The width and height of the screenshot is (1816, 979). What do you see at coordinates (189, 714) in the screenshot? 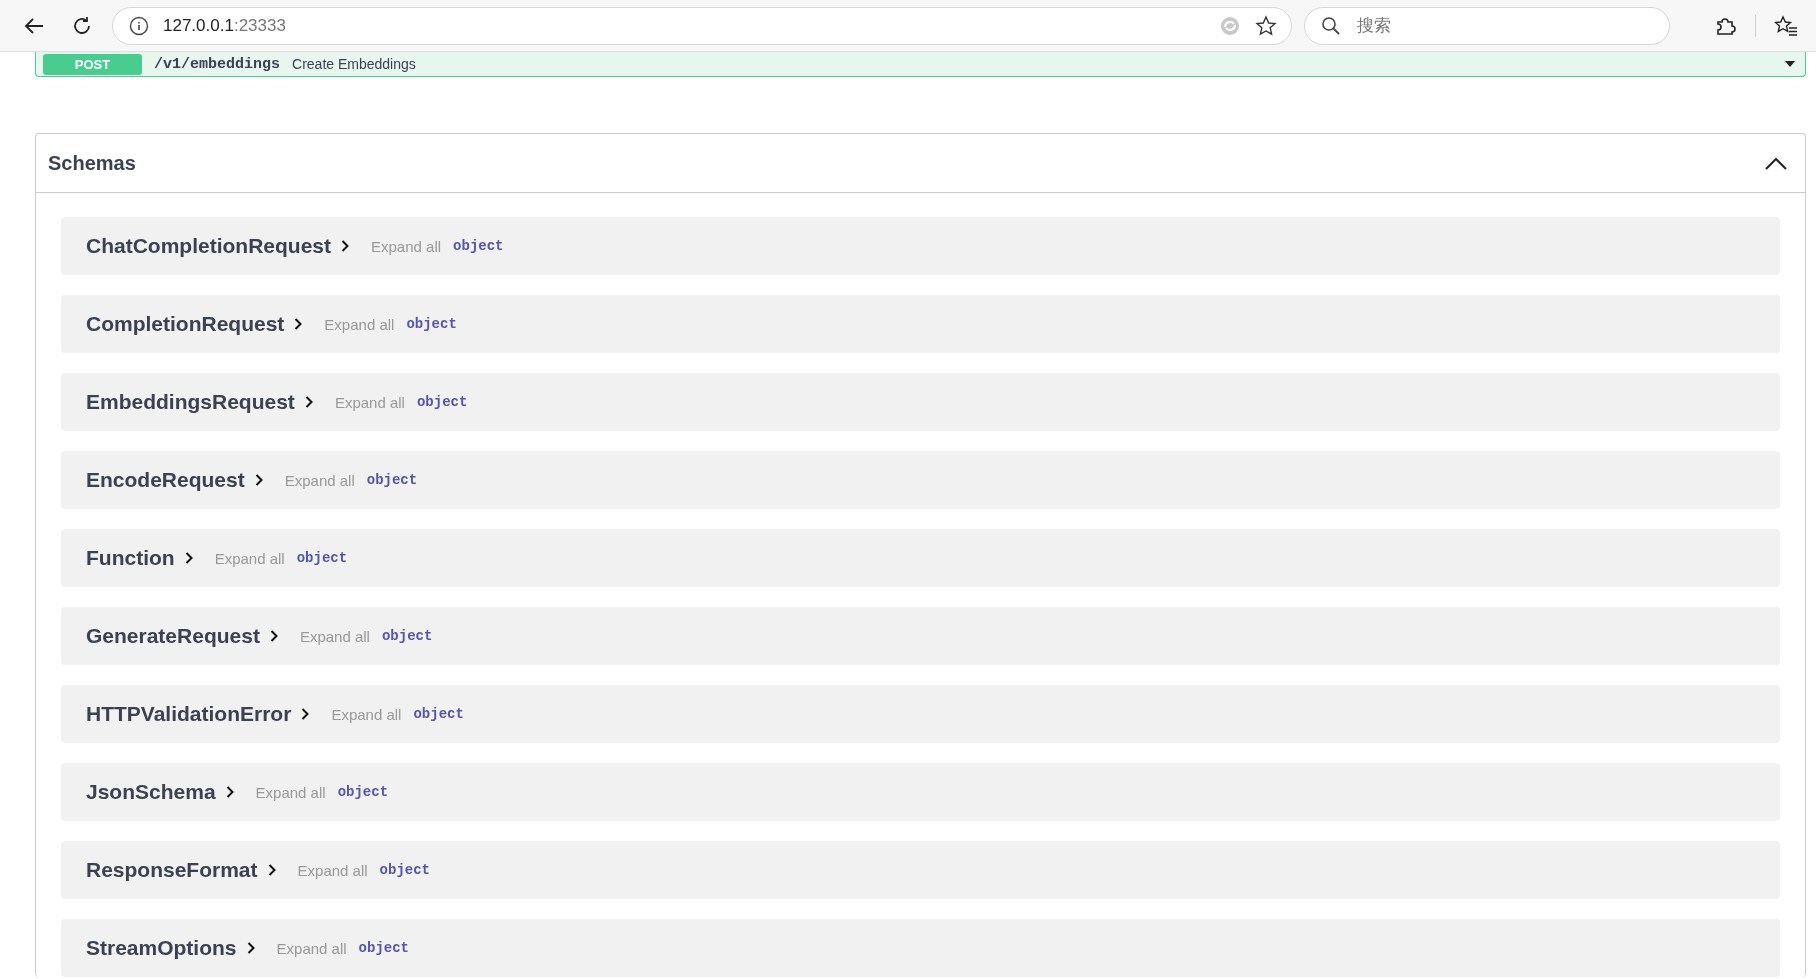
I see `schema-name: HTTPValidationError` at bounding box center [189, 714].